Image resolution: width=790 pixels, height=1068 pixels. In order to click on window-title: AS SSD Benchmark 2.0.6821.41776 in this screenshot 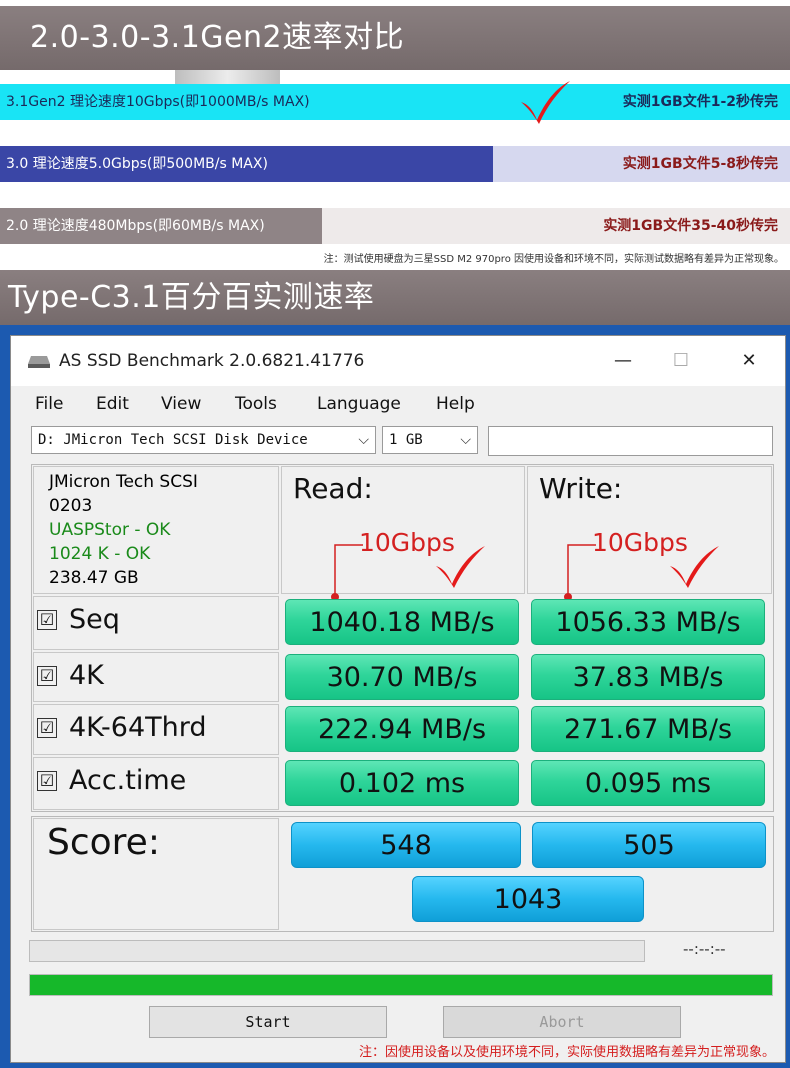, I will do `click(212, 361)`.